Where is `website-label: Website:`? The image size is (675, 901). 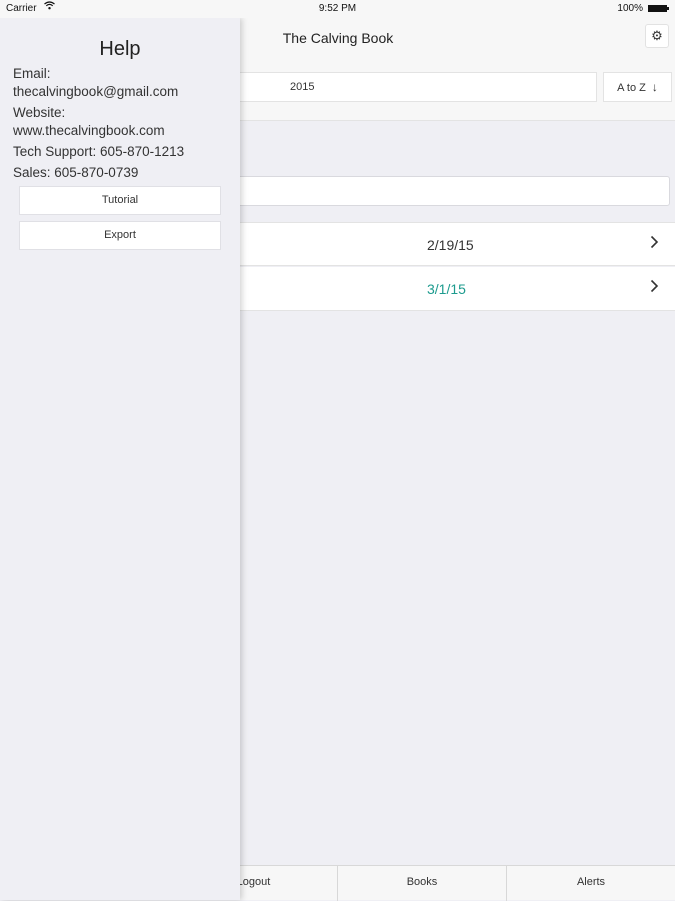
website-label: Website: is located at coordinates (39, 112).